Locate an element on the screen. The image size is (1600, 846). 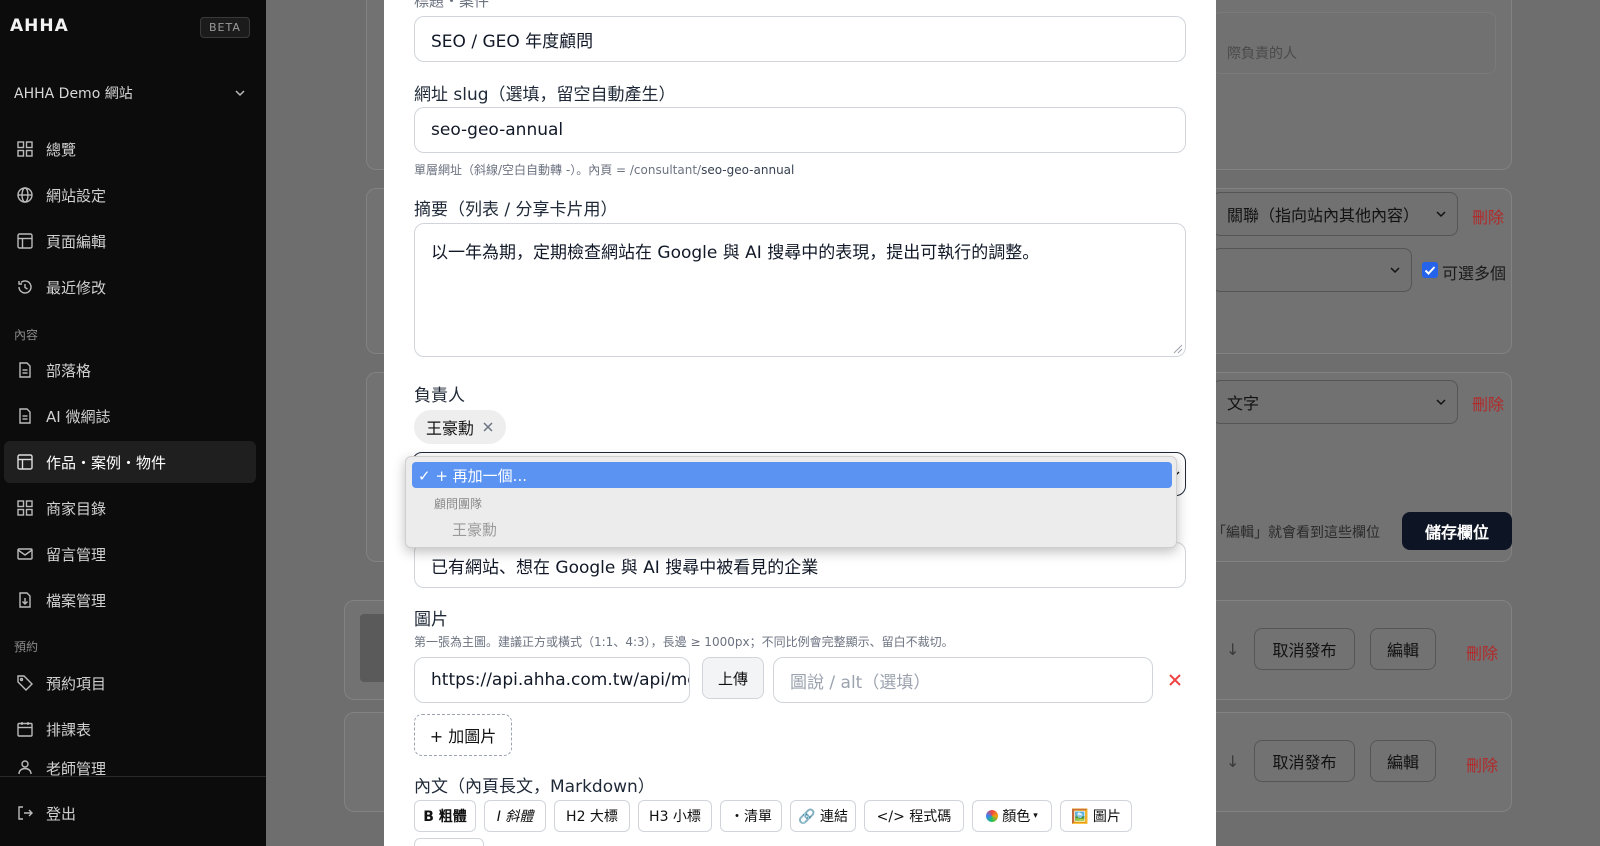
toolbar-button-more is located at coordinates (449, 842).